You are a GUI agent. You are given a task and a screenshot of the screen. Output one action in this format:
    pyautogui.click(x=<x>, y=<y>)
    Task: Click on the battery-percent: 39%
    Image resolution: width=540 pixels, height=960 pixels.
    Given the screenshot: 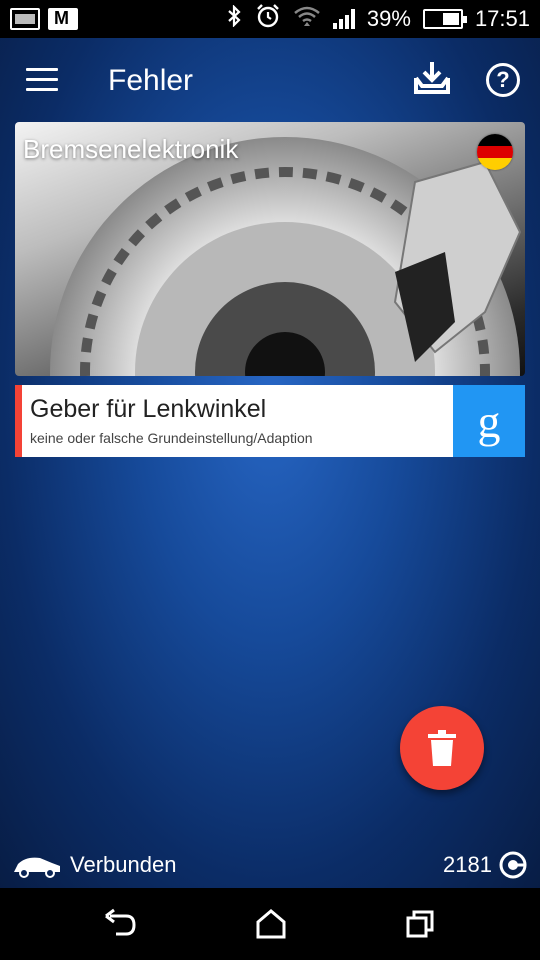 What is the action you would take?
    pyautogui.click(x=388, y=18)
    